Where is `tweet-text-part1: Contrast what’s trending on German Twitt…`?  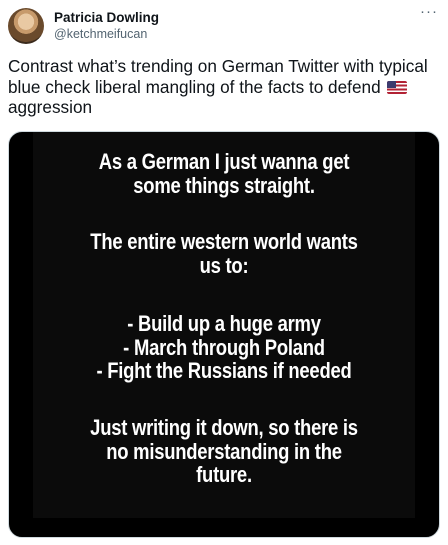 tweet-text-part1: Contrast what’s trending on German Twitt… is located at coordinates (218, 76).